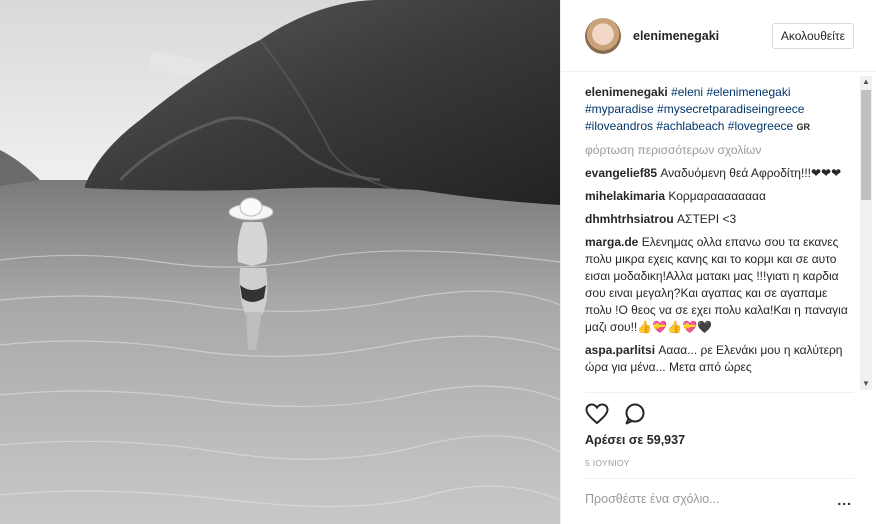  What do you see at coordinates (620, 350) in the screenshot?
I see `comment-username: aspa.parlitsi` at bounding box center [620, 350].